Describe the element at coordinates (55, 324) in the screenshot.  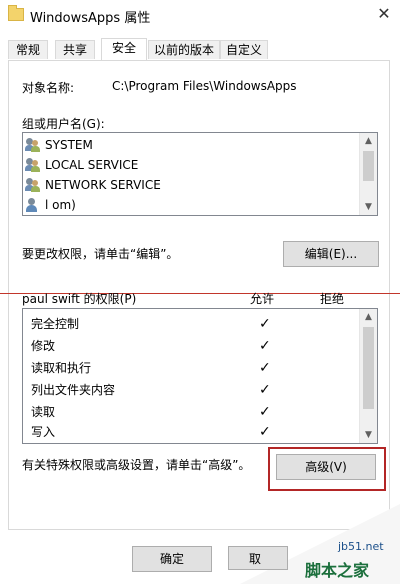
I see `permission-name: 完全控制` at that location.